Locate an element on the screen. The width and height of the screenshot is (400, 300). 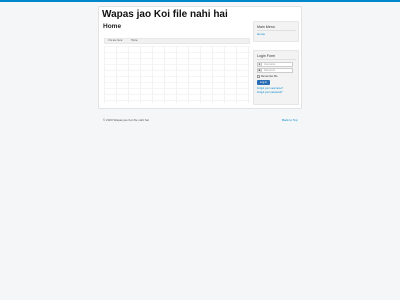
back-to-top-link: Back to Top is located at coordinates (290, 120).